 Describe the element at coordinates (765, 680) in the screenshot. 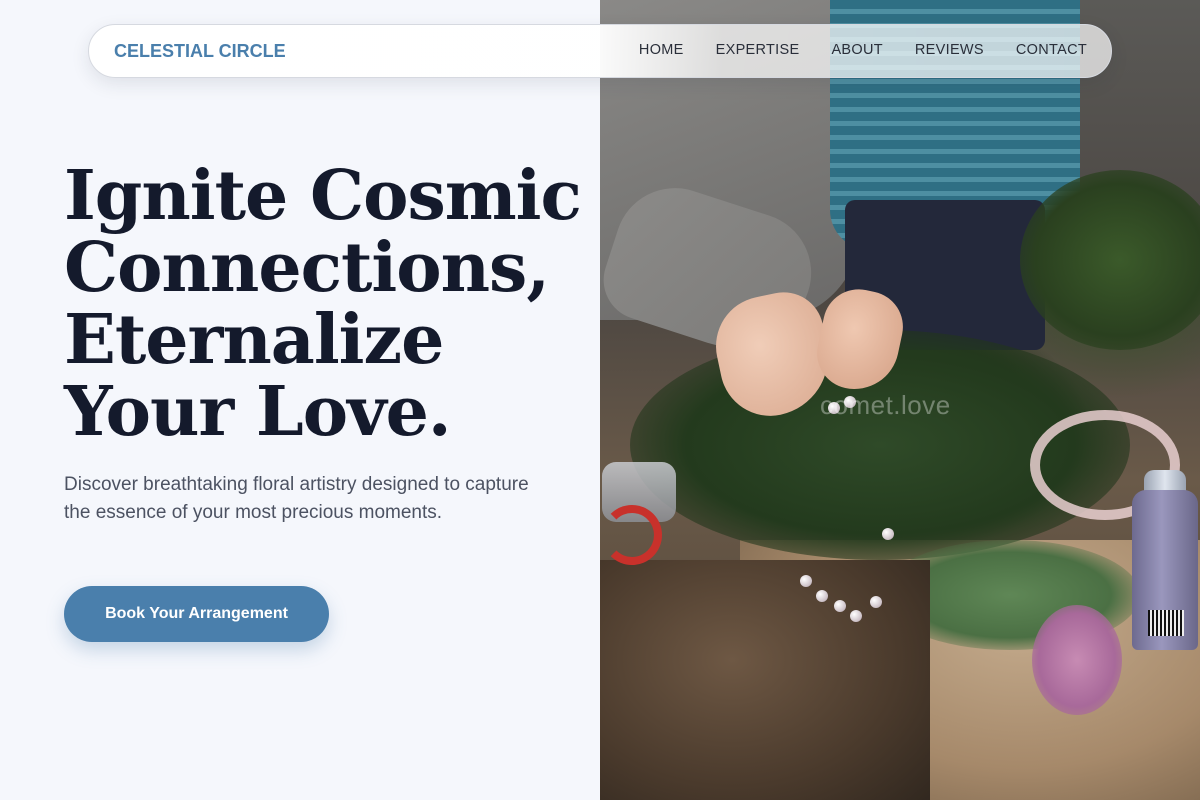

I see `blurred-foreground-supplies` at that location.